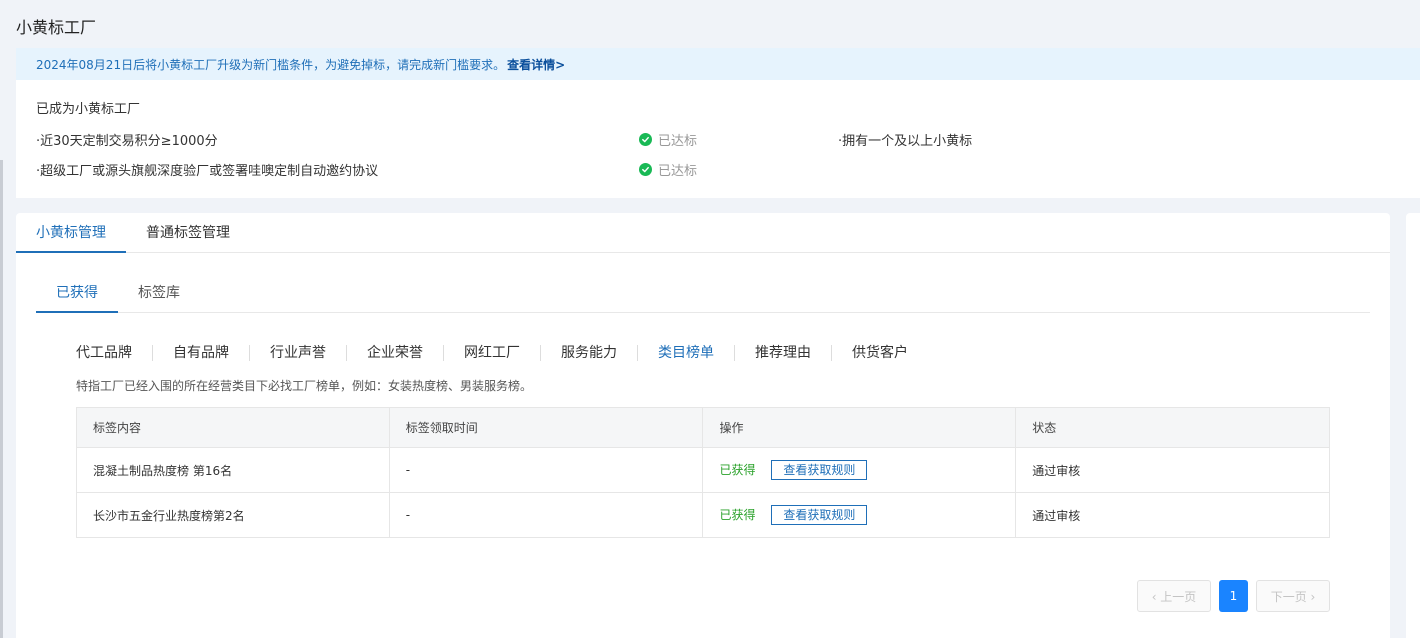 The height and width of the screenshot is (638, 1420). I want to click on category-supply-customers: 供货客户, so click(880, 353).